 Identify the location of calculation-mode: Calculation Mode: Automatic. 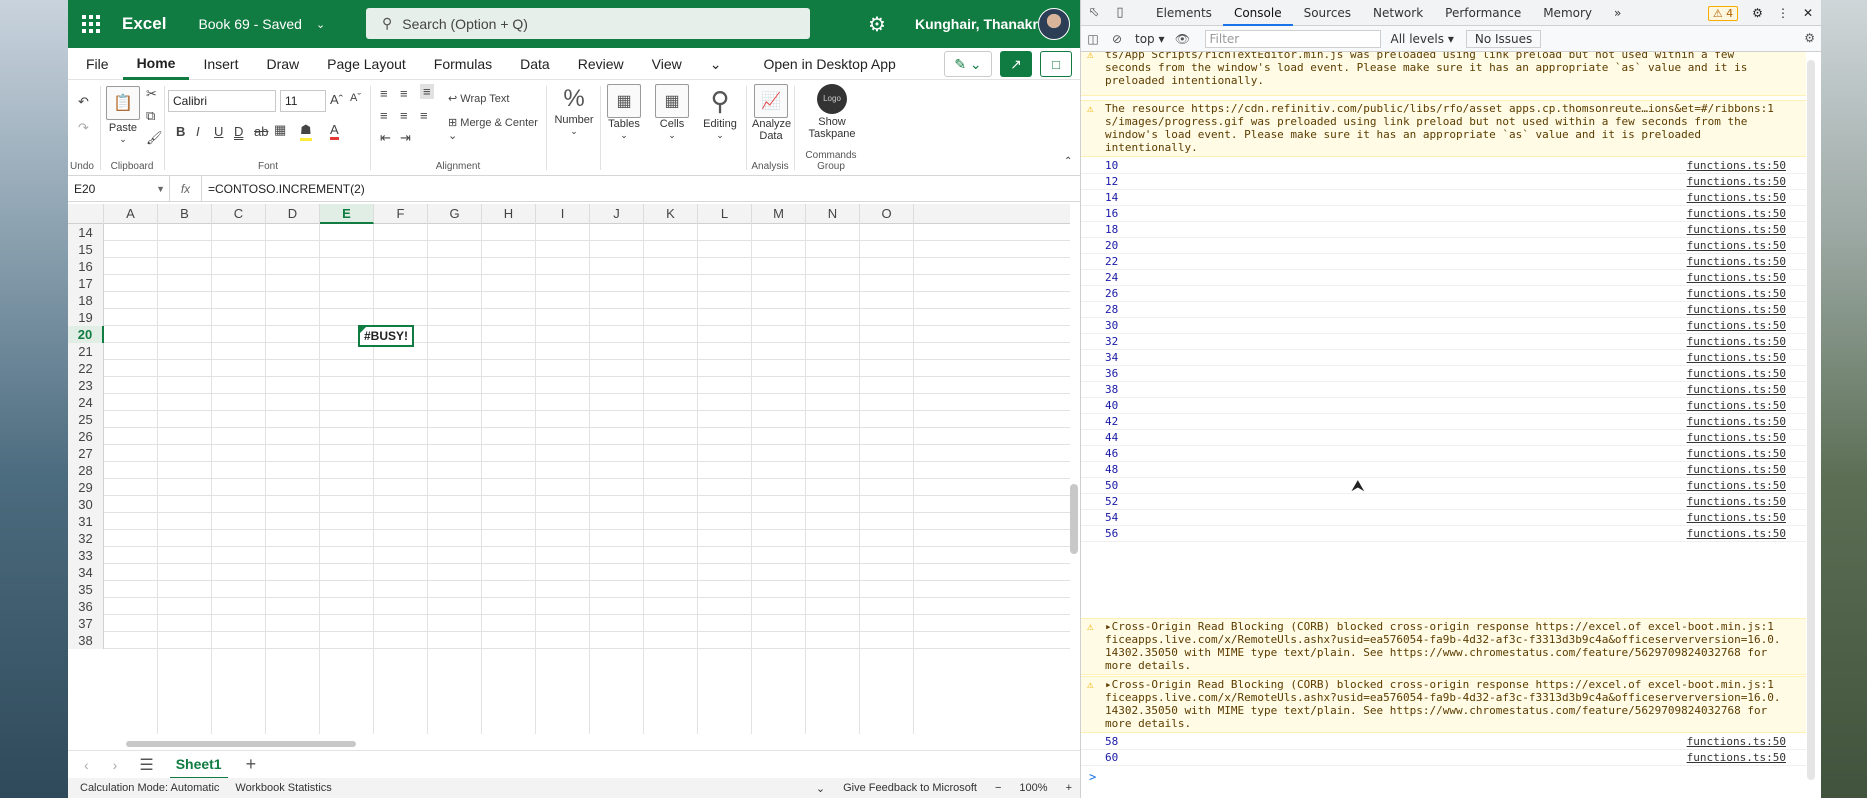
(149, 788).